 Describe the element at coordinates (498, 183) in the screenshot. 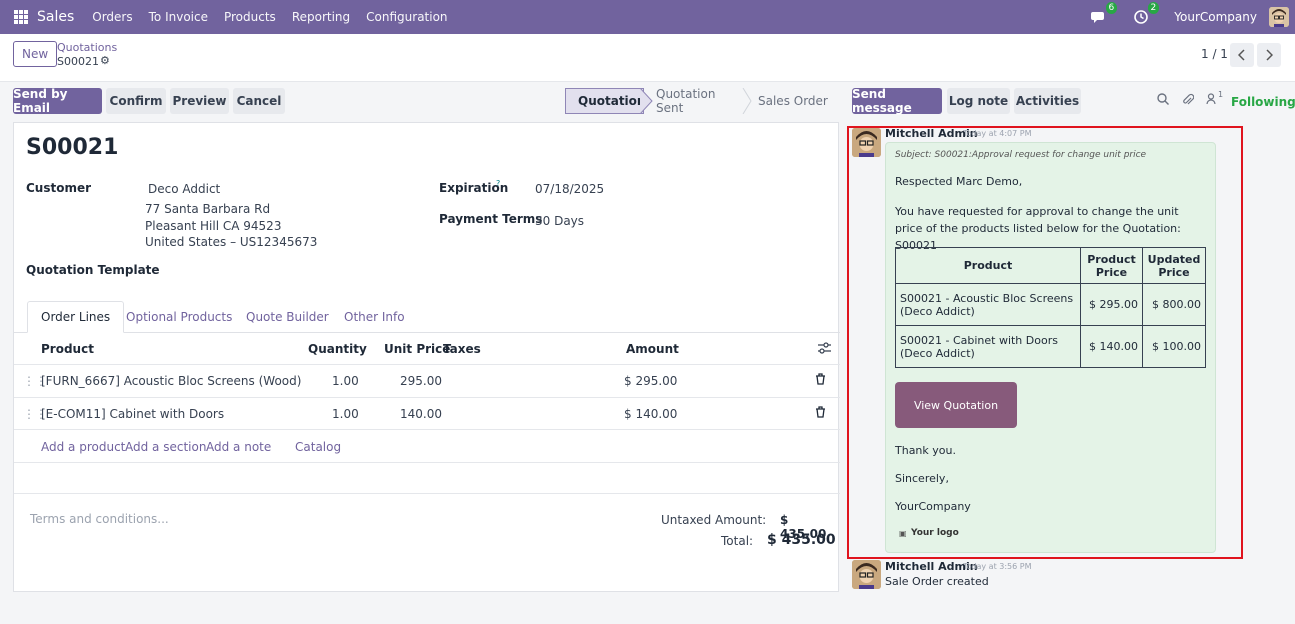

I see `help-tooltip-icon: ?` at that location.